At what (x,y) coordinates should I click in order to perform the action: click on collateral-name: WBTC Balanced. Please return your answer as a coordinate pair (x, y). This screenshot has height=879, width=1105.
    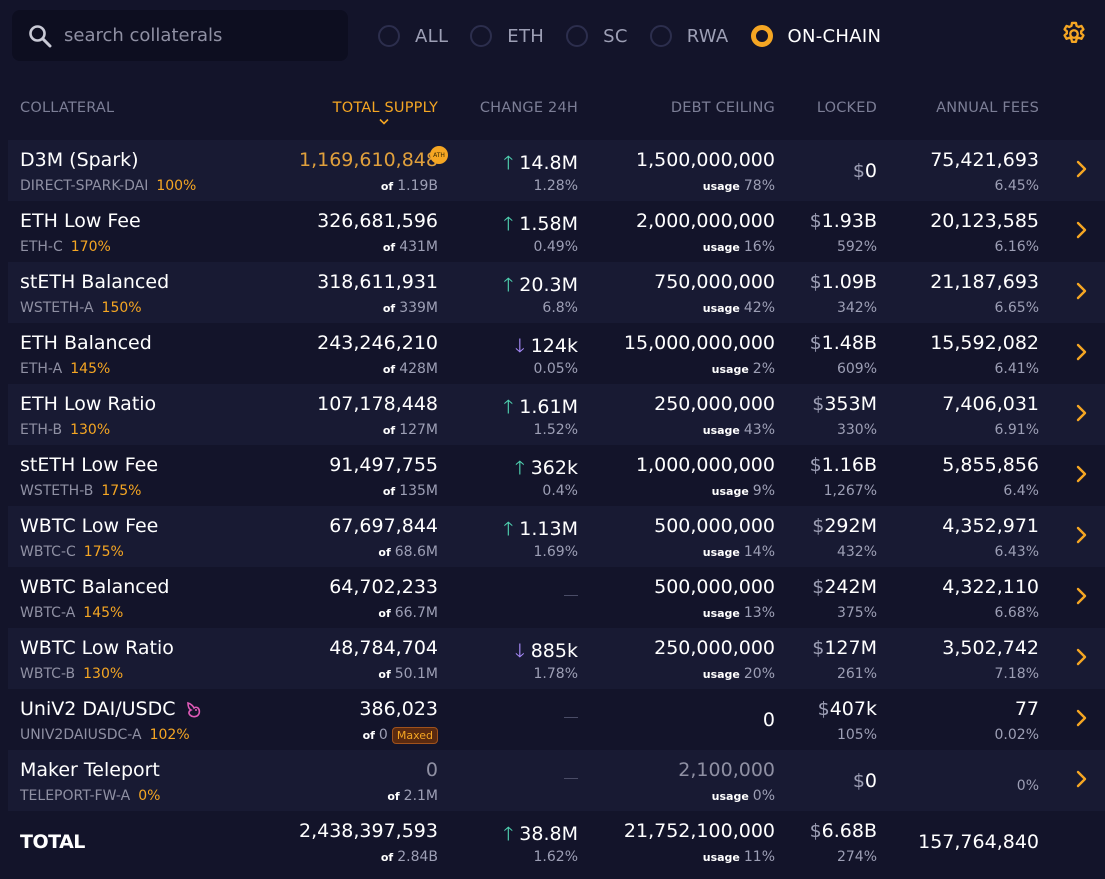
    Looking at the image, I should click on (94, 587).